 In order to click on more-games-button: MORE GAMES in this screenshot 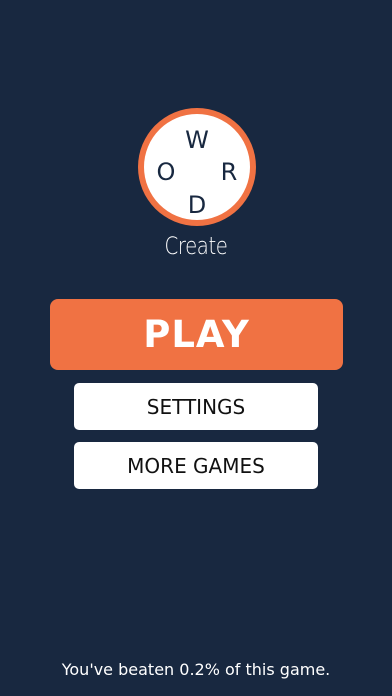, I will do `click(196, 465)`.